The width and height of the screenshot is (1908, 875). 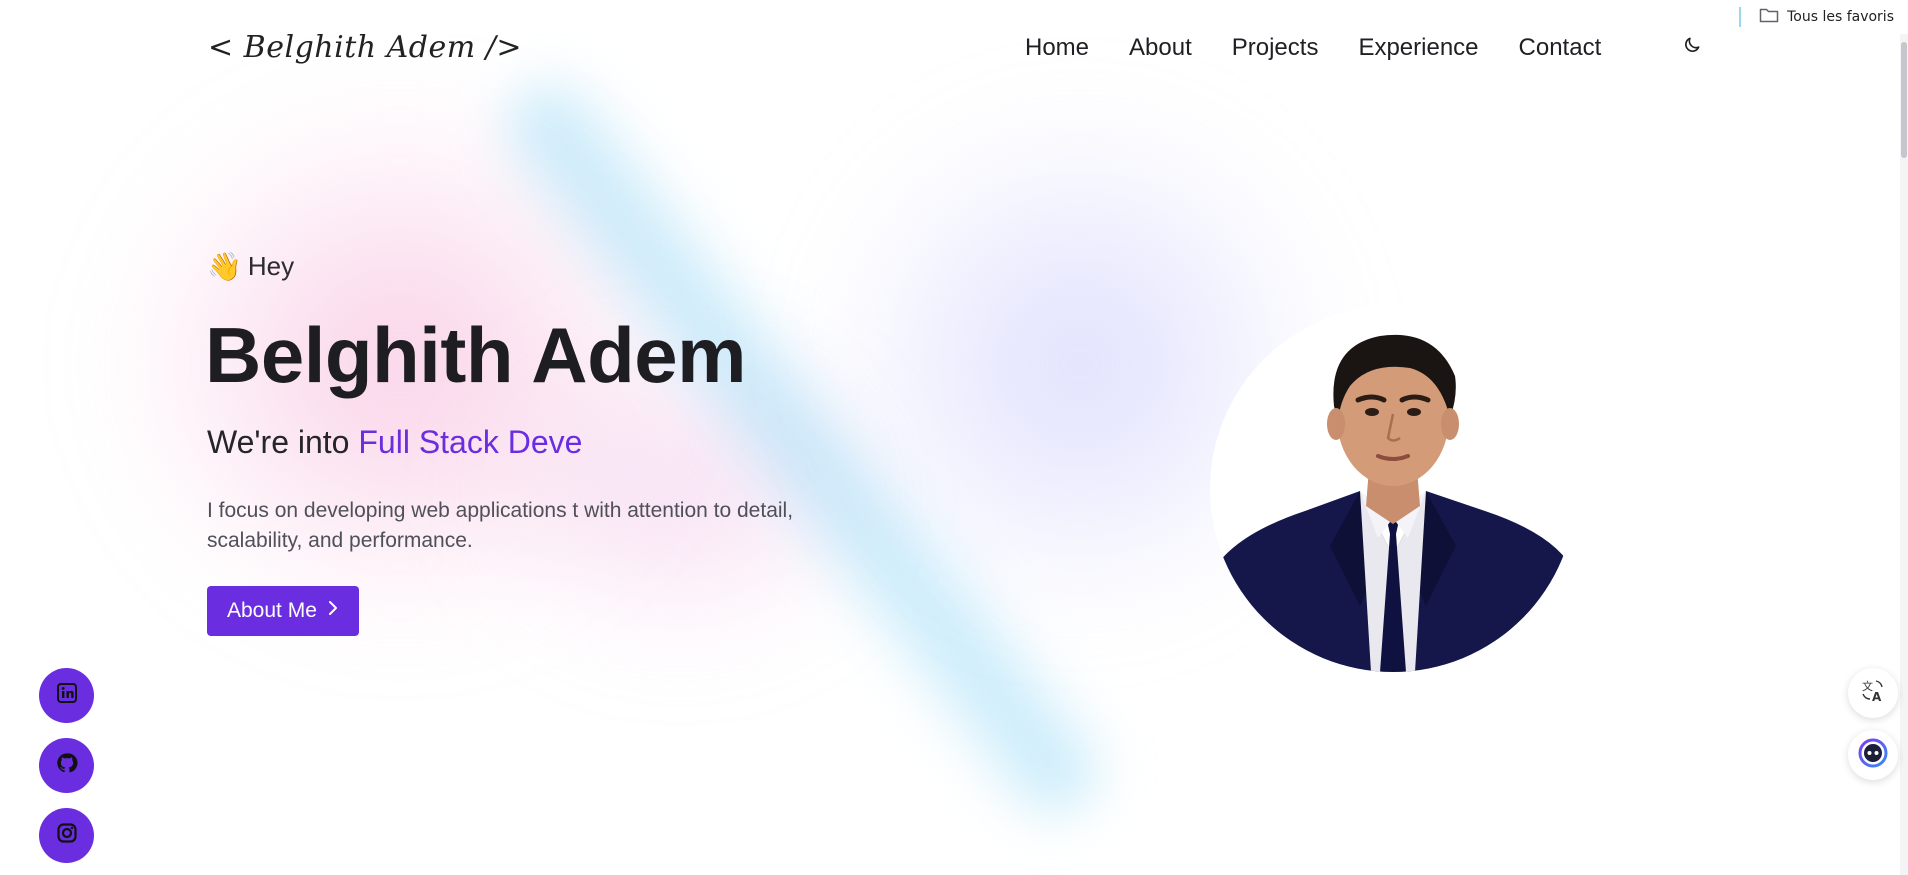 I want to click on greeting: 👋 Hey, so click(x=250, y=266).